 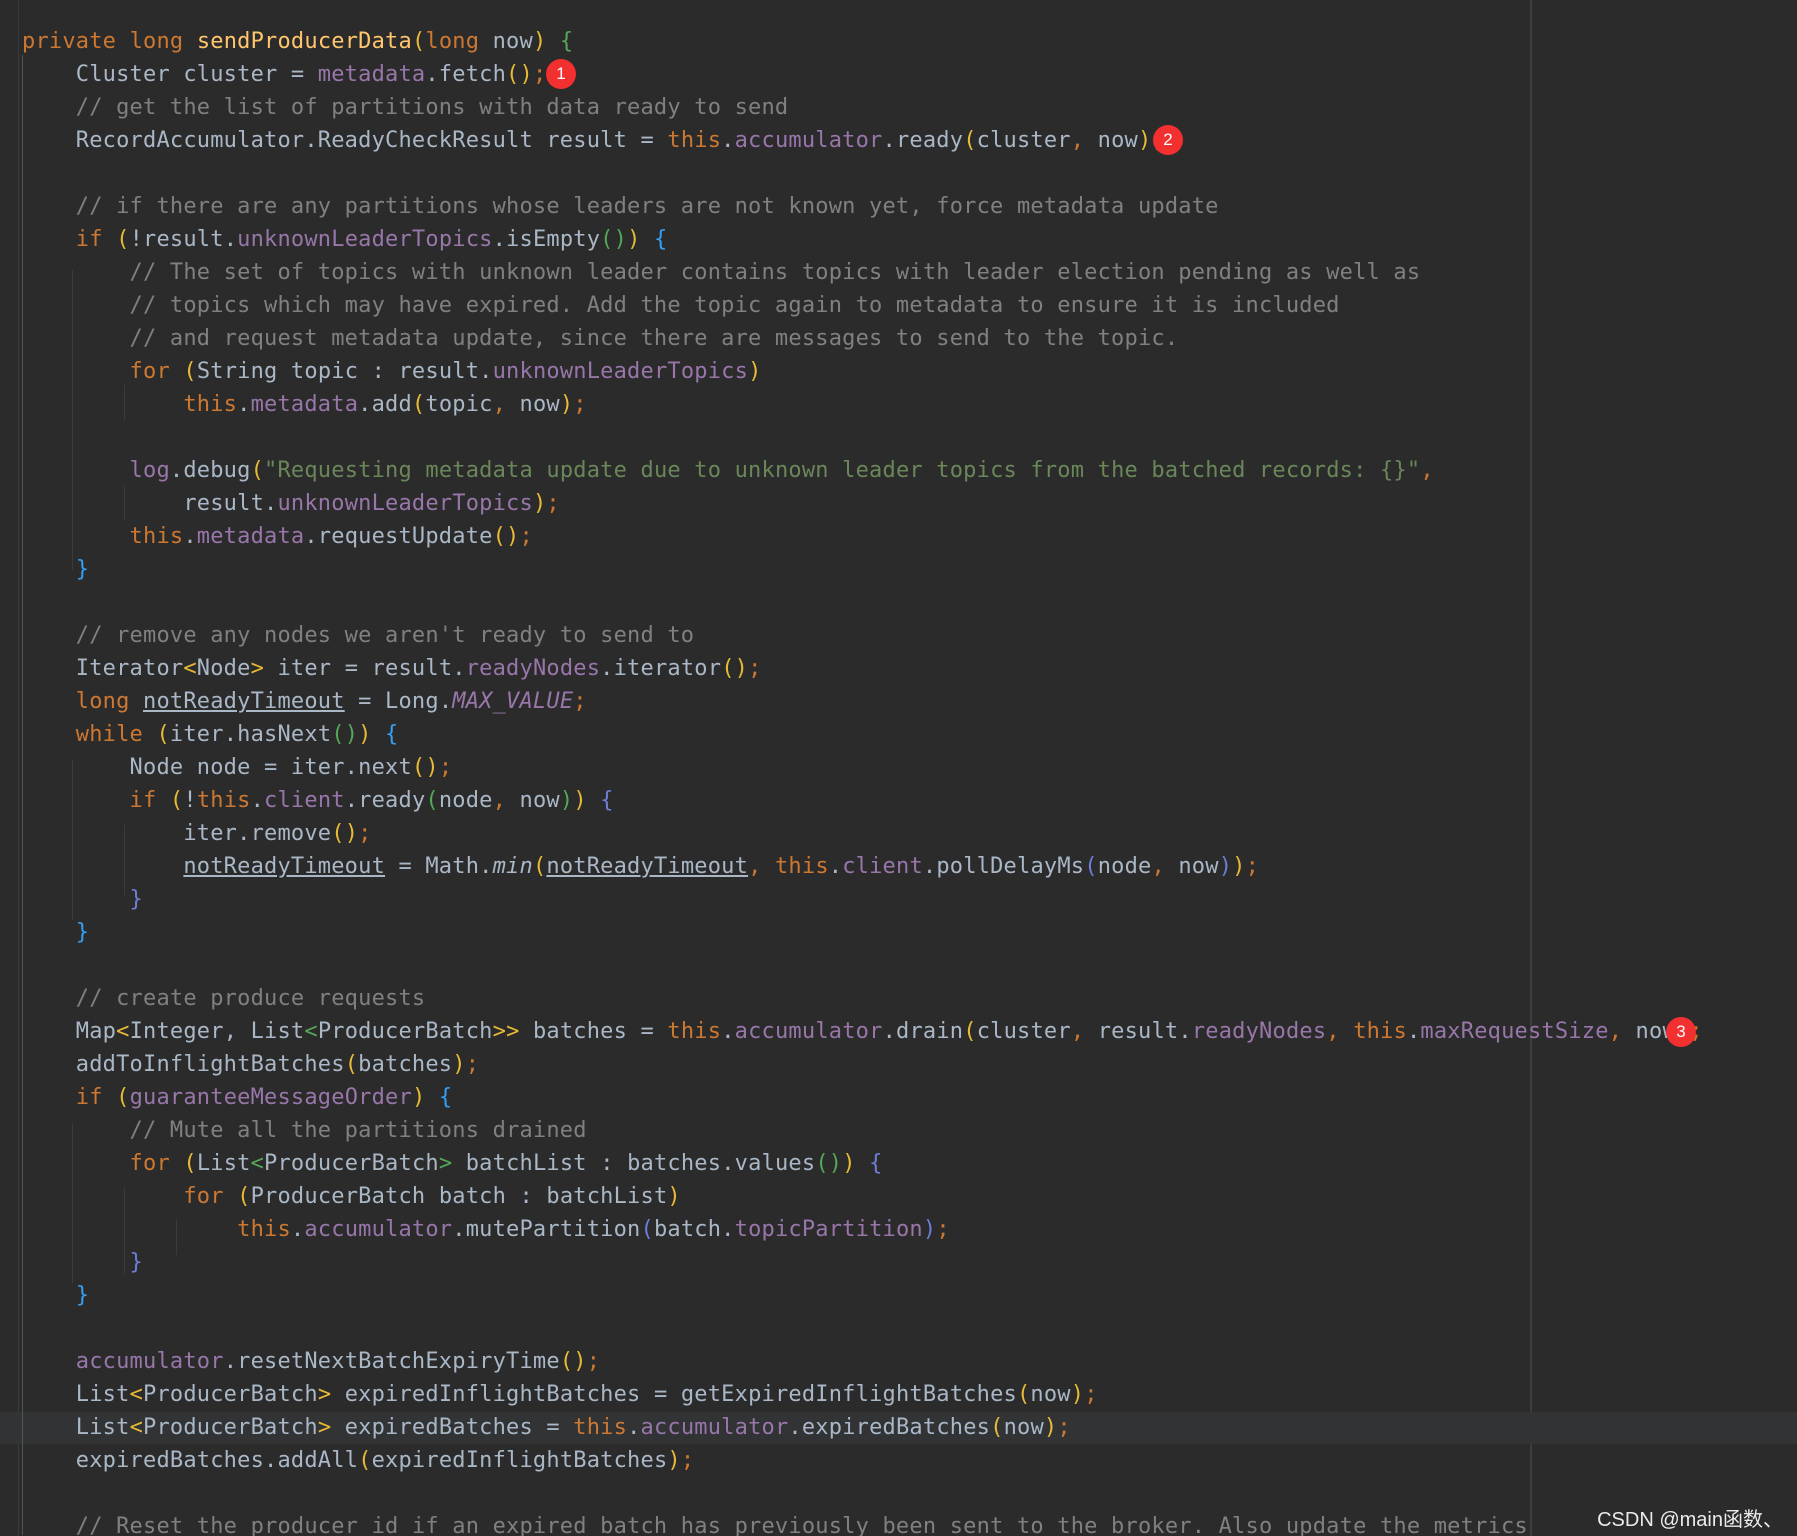 What do you see at coordinates (237, 1097) in the screenshot?
I see `code-line: if (guaranteeMessageOrder) {` at bounding box center [237, 1097].